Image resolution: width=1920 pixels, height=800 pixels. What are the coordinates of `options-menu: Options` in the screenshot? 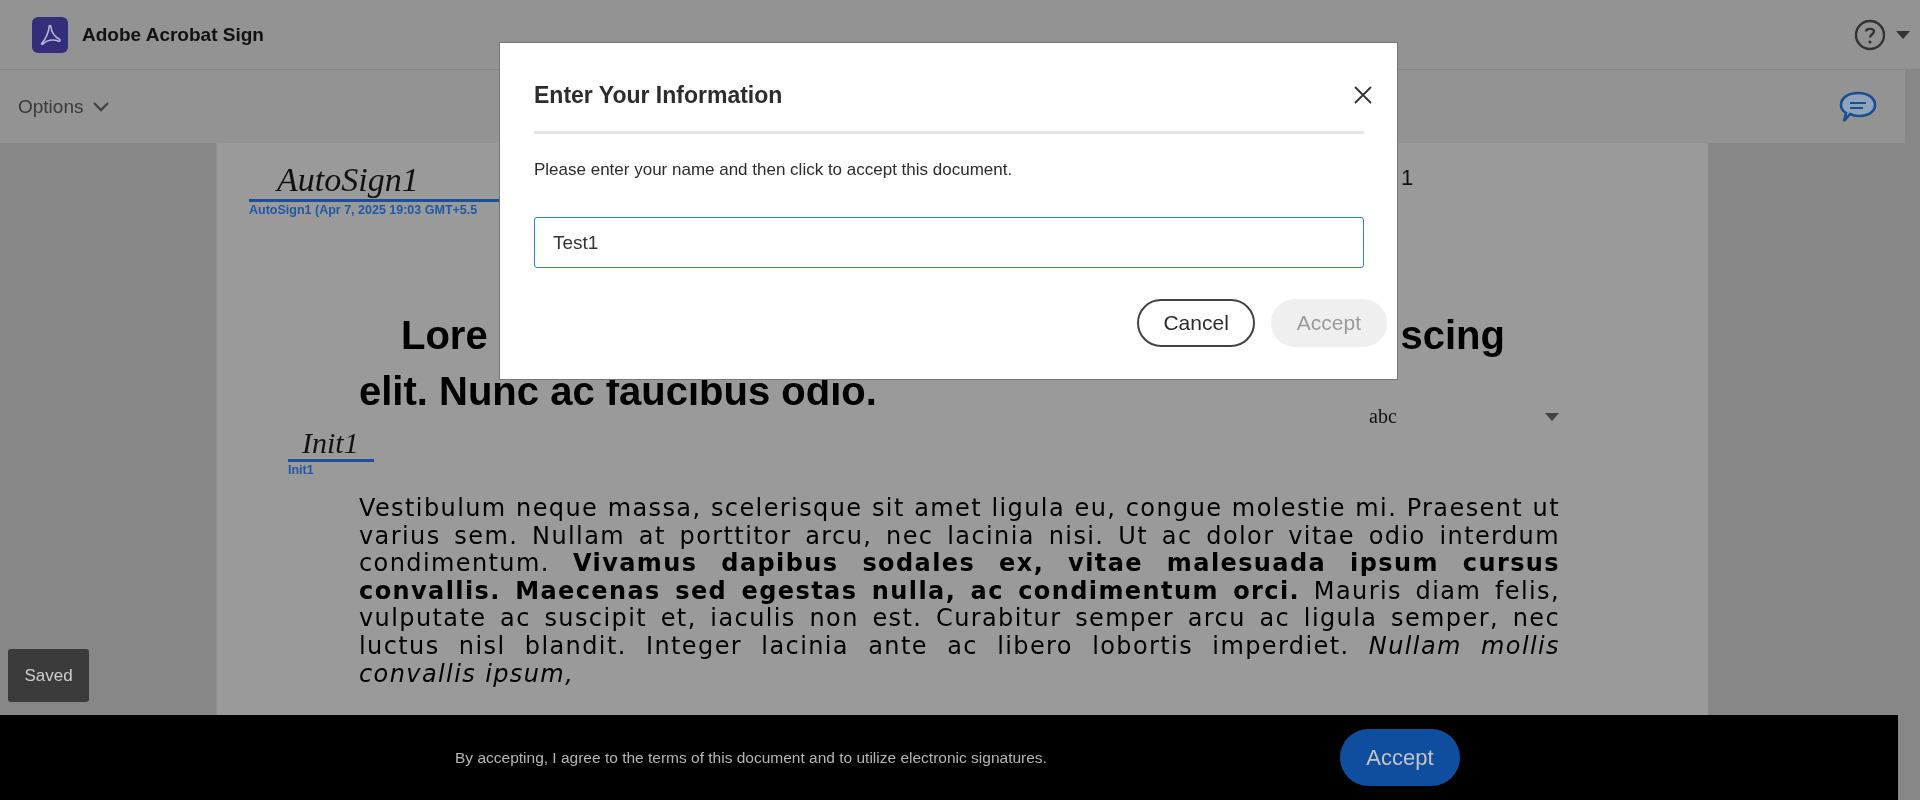 It's located at (64, 106).